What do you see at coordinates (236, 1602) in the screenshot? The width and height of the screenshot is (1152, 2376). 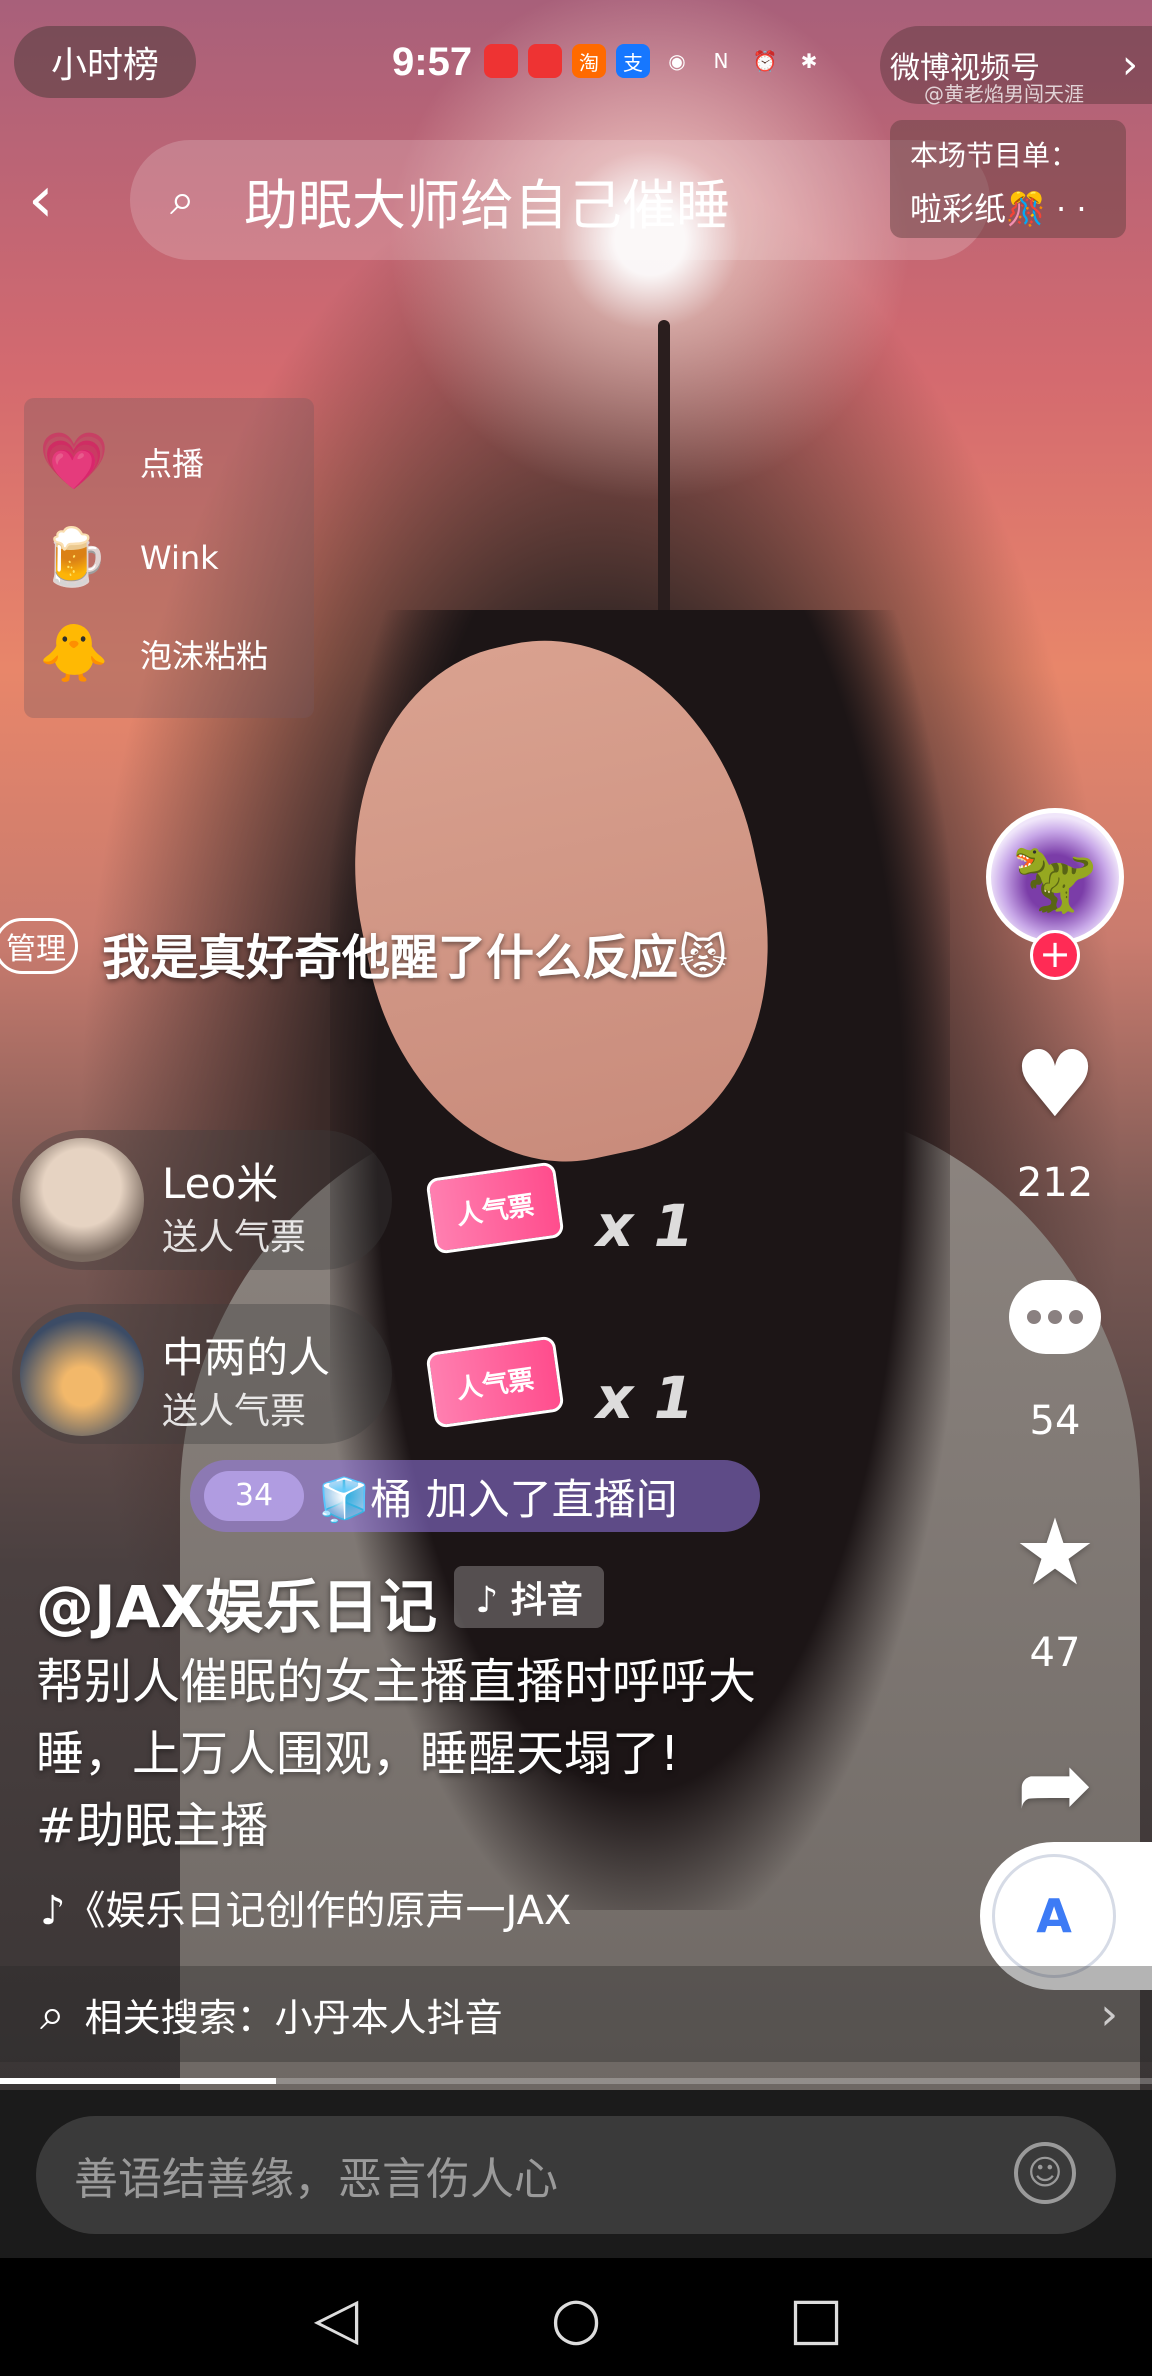 I see `author-handle: @JAX娱乐日记` at bounding box center [236, 1602].